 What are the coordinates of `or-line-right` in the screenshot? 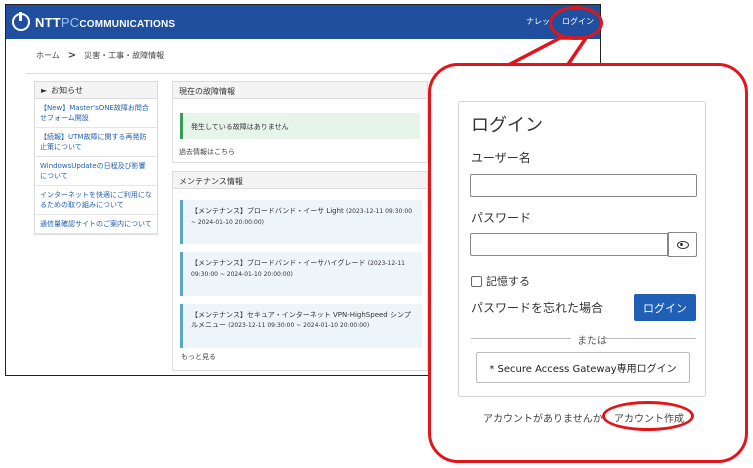 It's located at (650, 338).